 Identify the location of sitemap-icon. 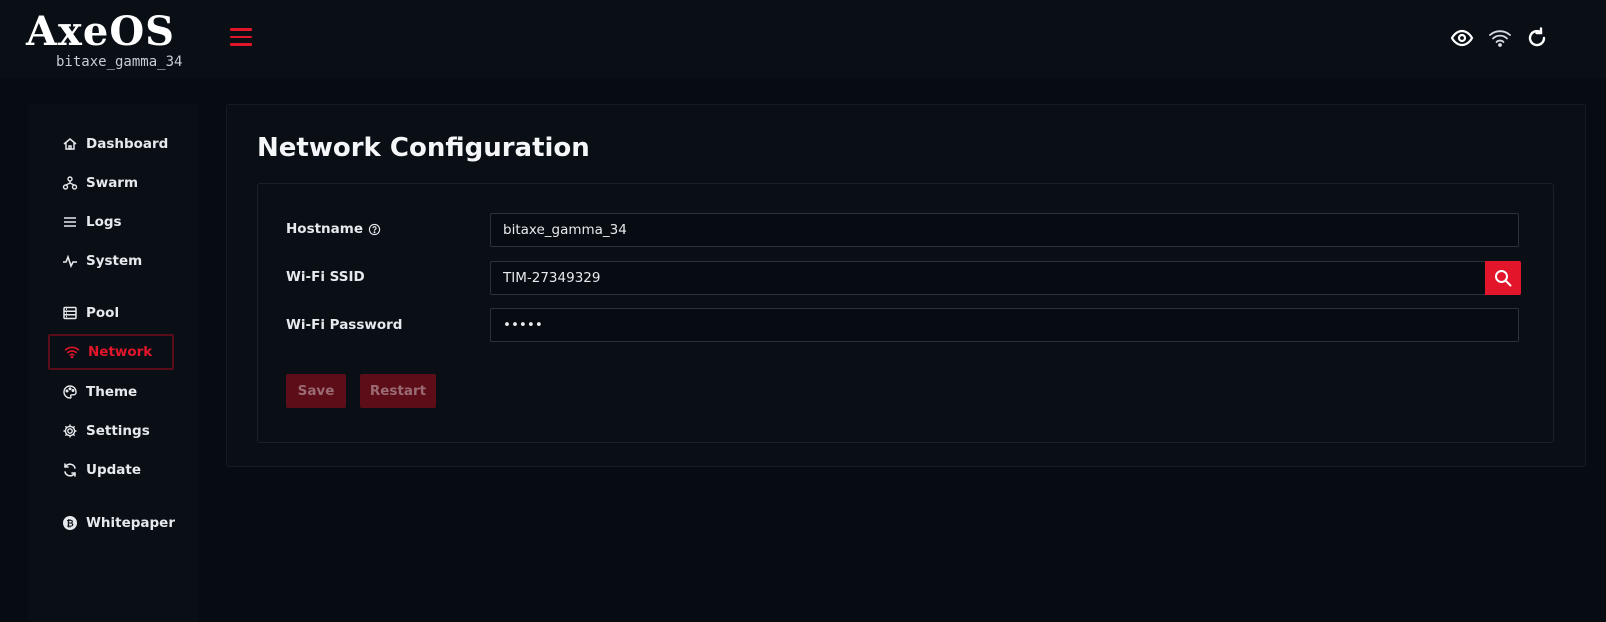
(70, 183).